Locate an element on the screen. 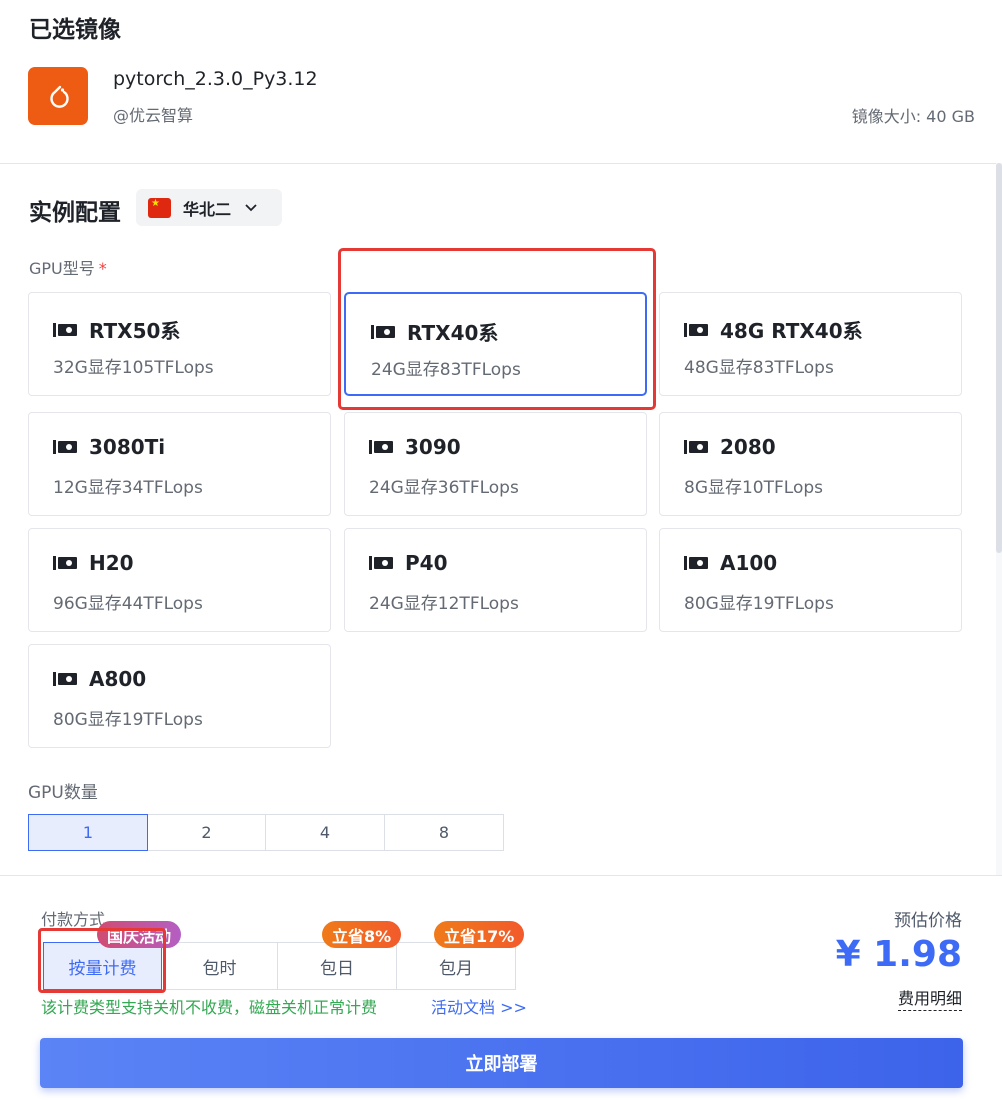  gpu-spec: 12G显存34TFLops is located at coordinates (128, 488).